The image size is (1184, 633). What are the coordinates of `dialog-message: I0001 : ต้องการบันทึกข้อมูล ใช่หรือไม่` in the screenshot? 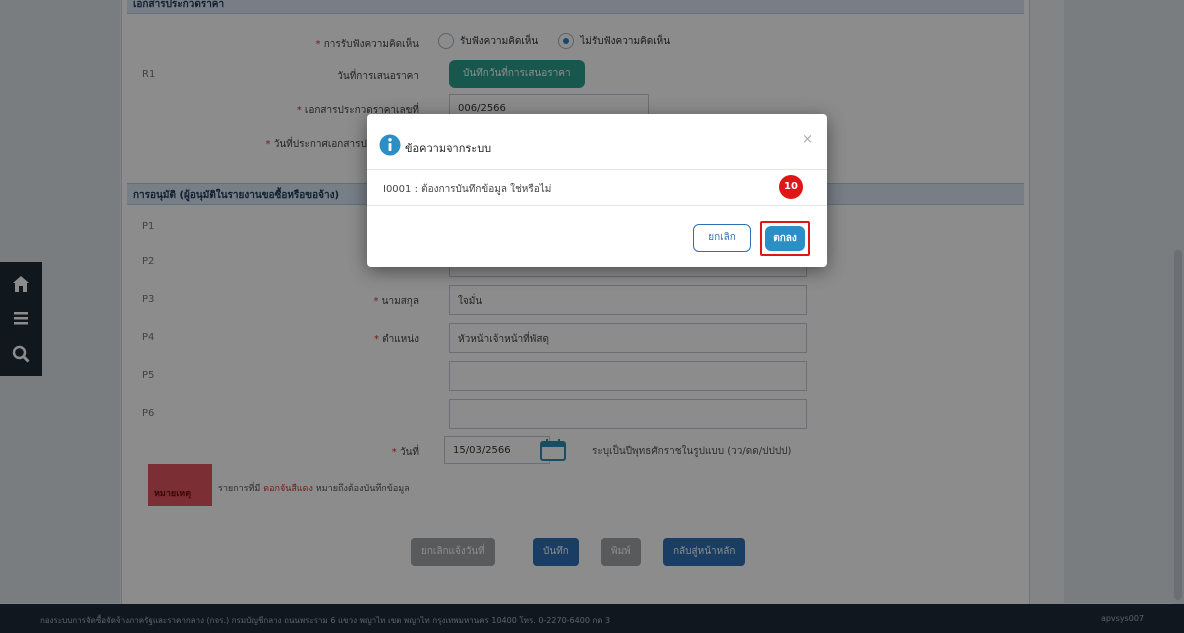 It's located at (597, 188).